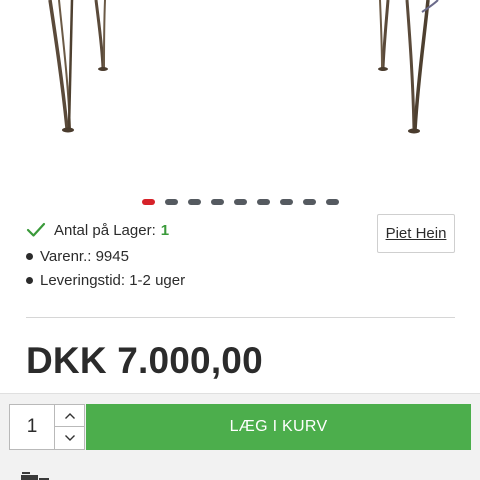 The width and height of the screenshot is (480, 480). Describe the element at coordinates (84, 256) in the screenshot. I see `sku-text: Varenr.: 9945` at that location.